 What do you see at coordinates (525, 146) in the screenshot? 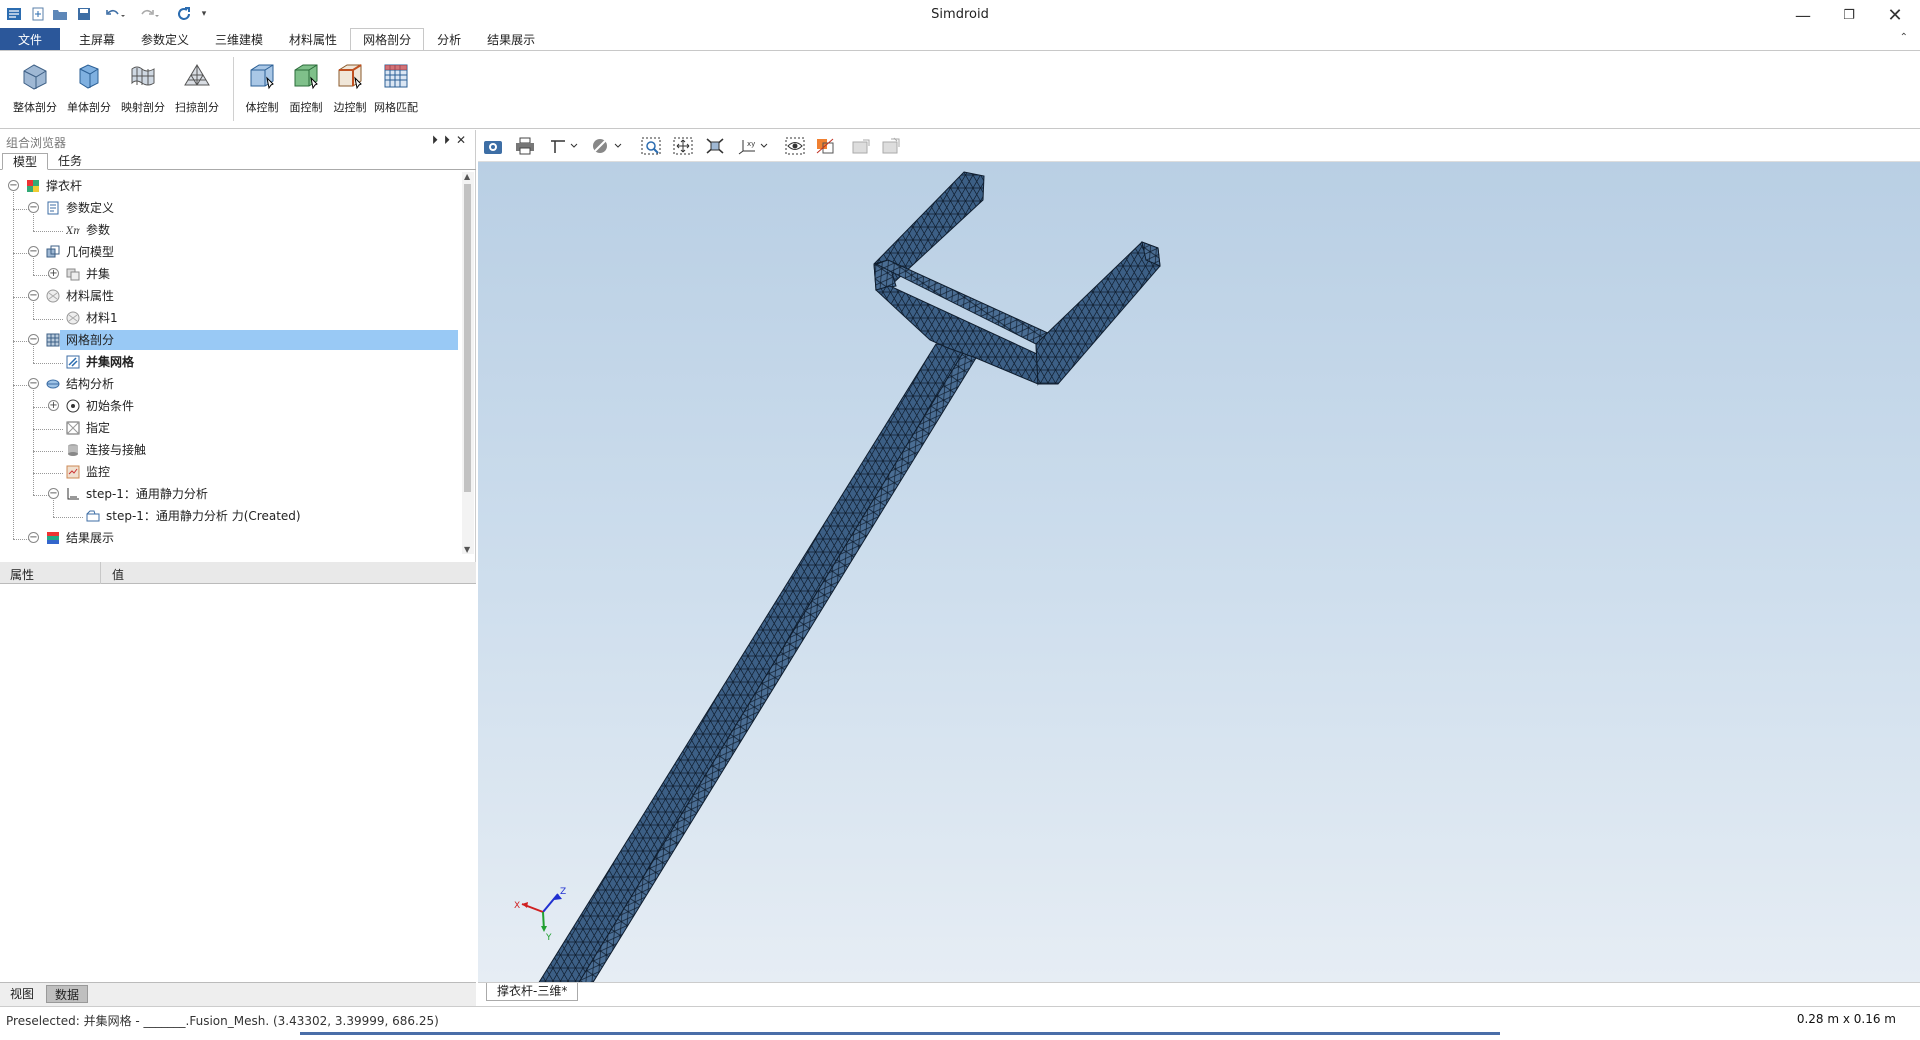
I see `print-icon` at bounding box center [525, 146].